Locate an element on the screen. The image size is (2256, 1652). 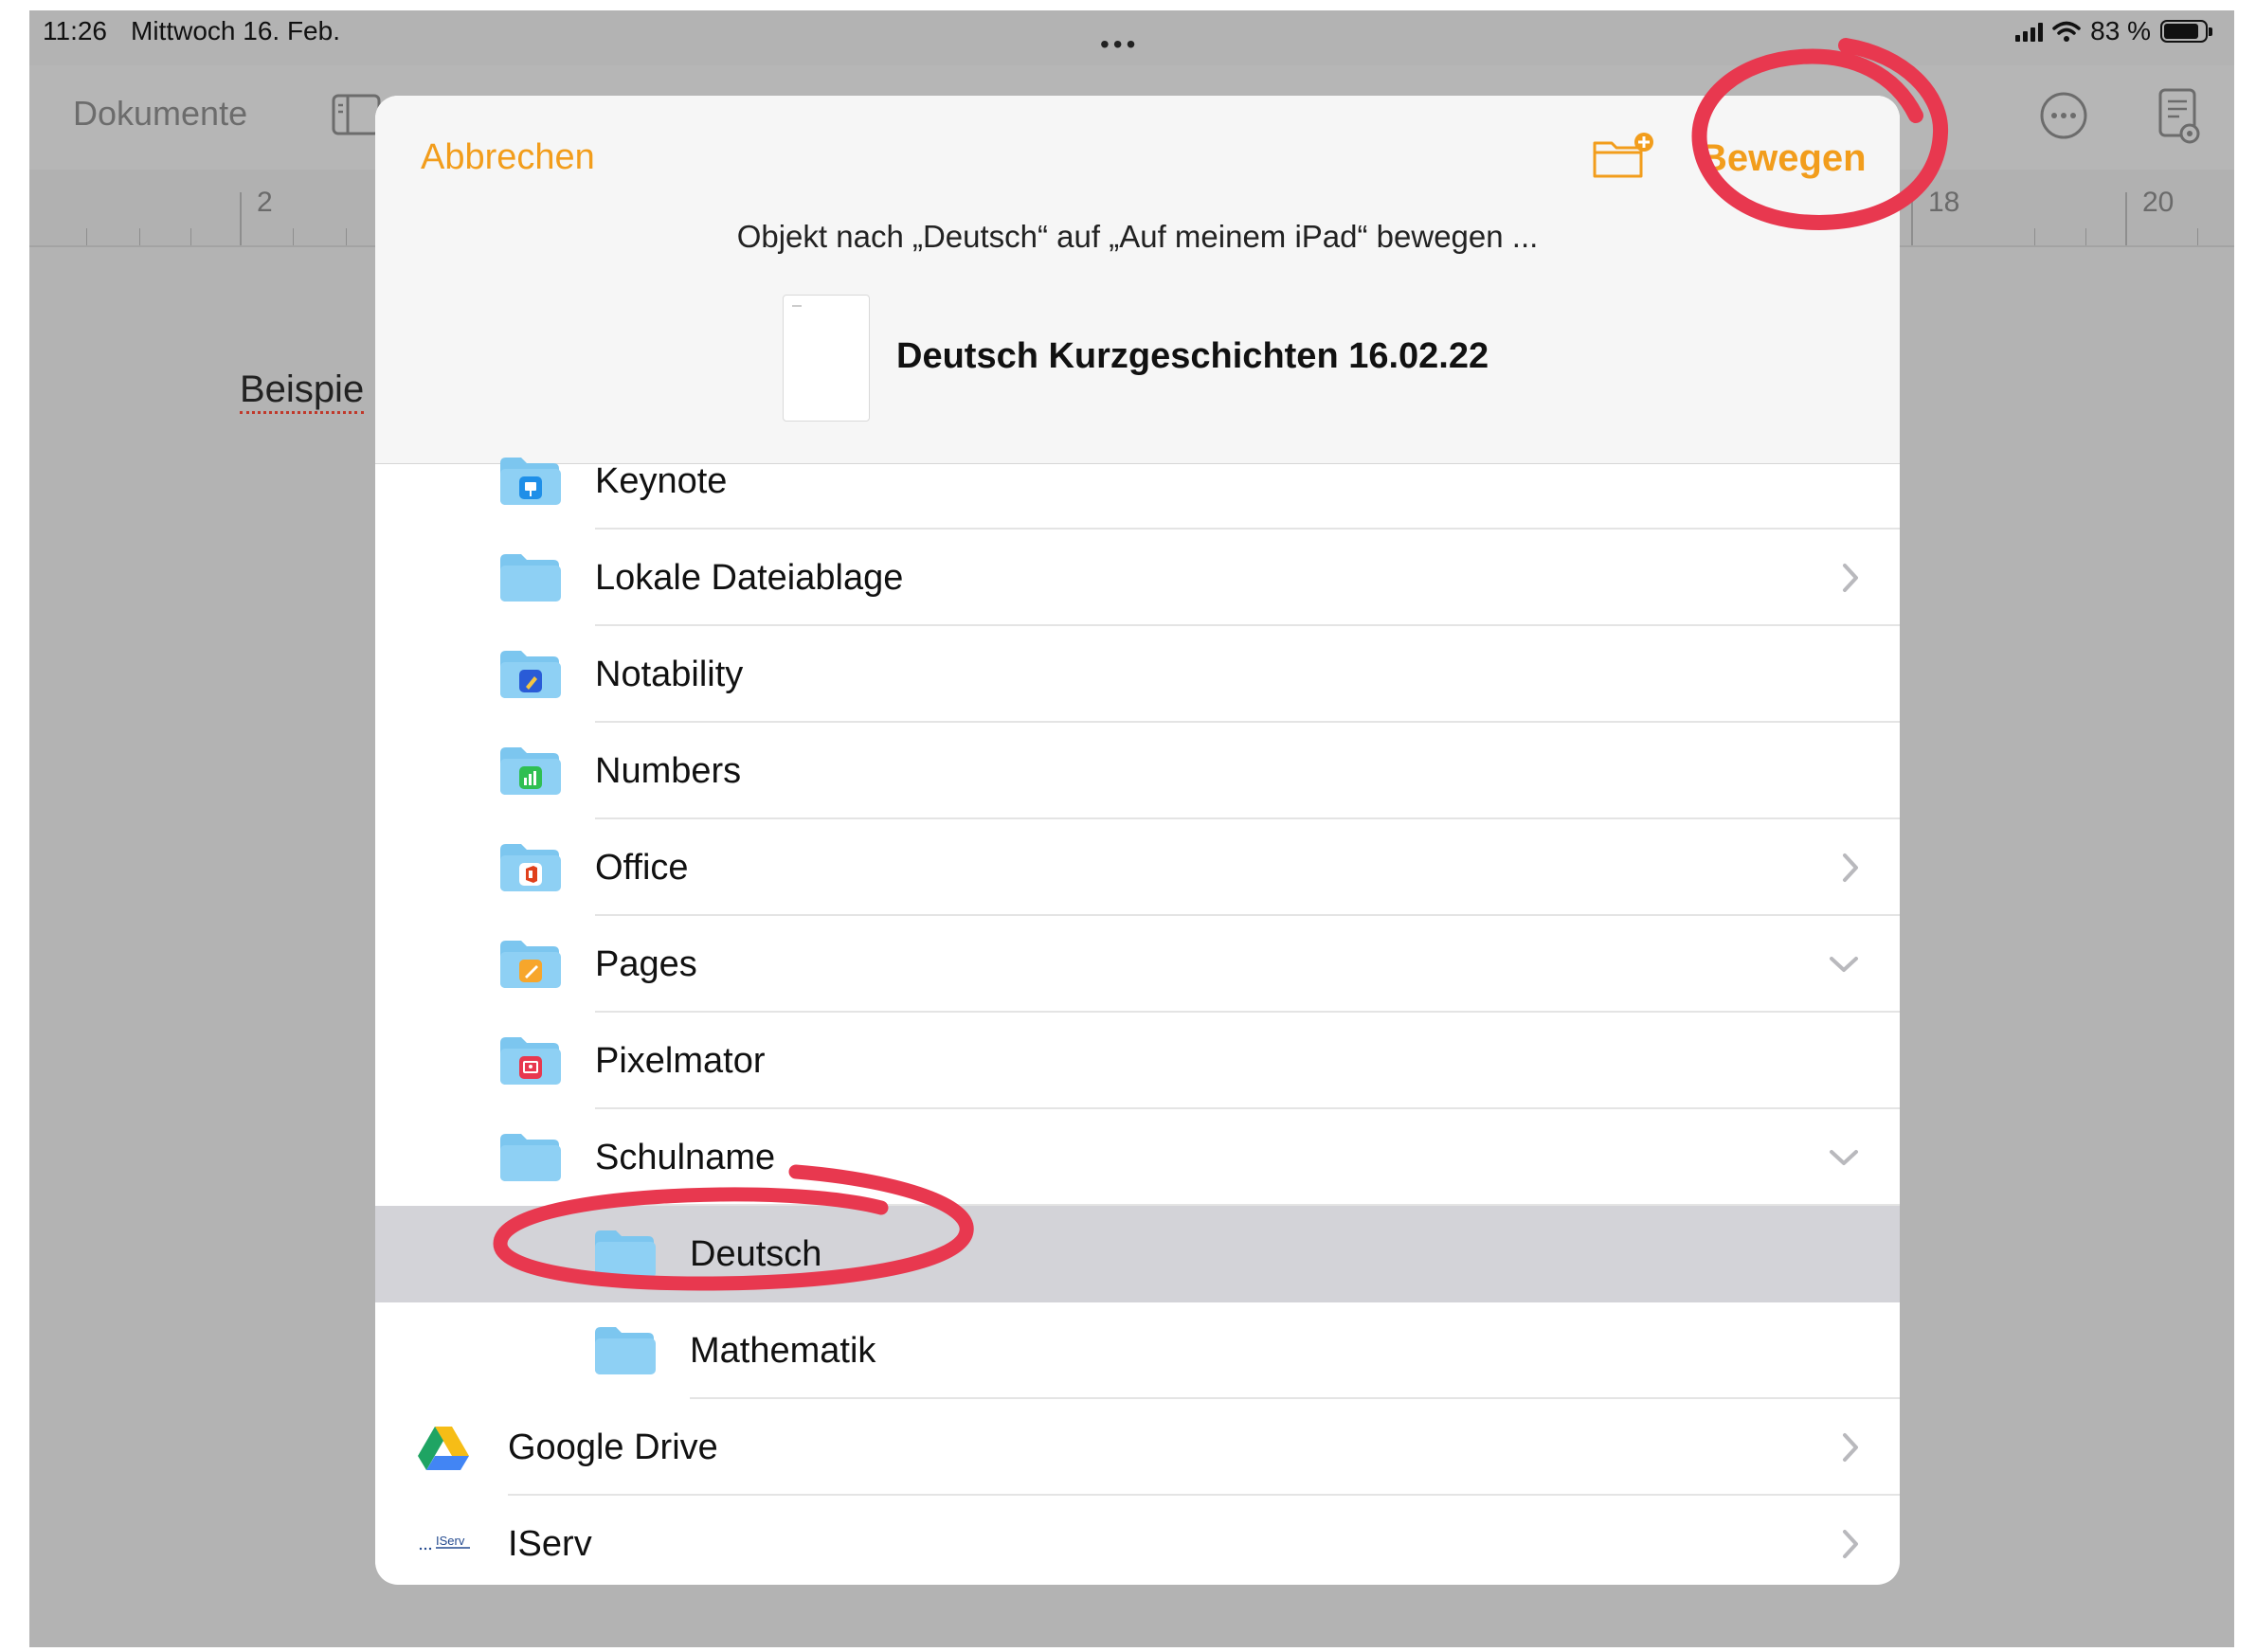
documents-button: Dokumente is located at coordinates (160, 114).